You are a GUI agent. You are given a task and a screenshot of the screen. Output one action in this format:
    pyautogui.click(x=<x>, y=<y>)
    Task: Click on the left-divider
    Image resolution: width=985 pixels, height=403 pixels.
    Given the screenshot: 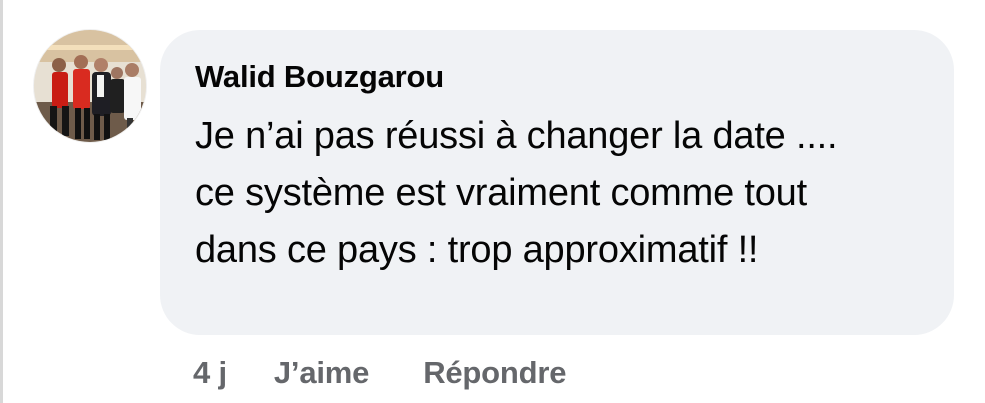 What is the action you would take?
    pyautogui.click(x=1, y=201)
    